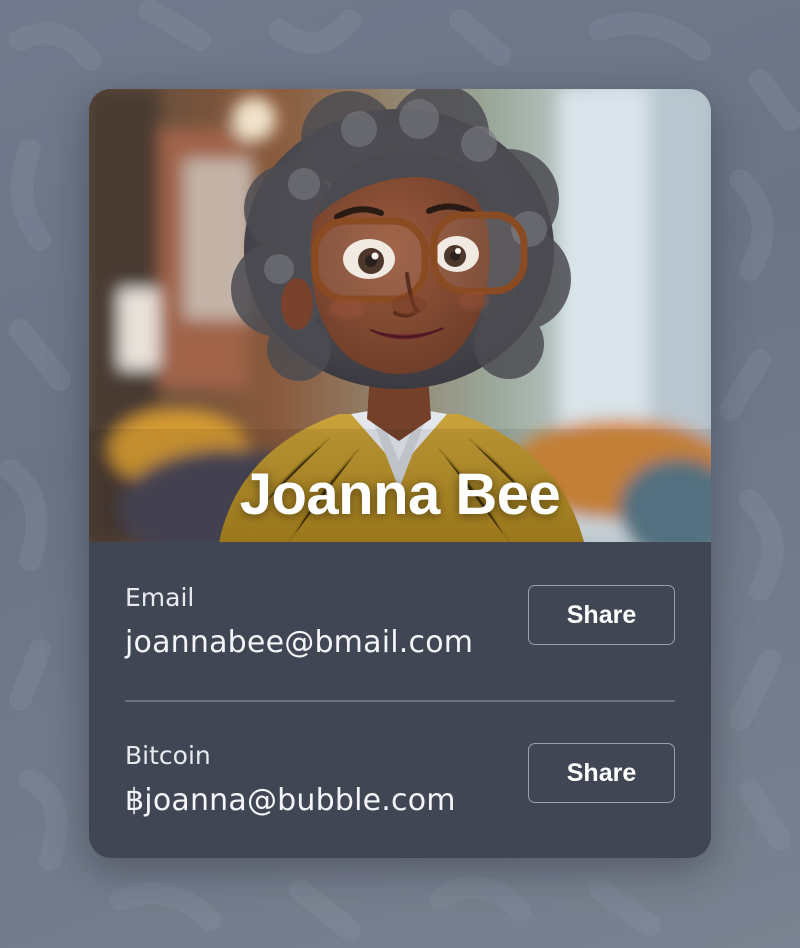 The height and width of the screenshot is (948, 800). Describe the element at coordinates (601, 615) in the screenshot. I see `share-email-button: Share` at that location.